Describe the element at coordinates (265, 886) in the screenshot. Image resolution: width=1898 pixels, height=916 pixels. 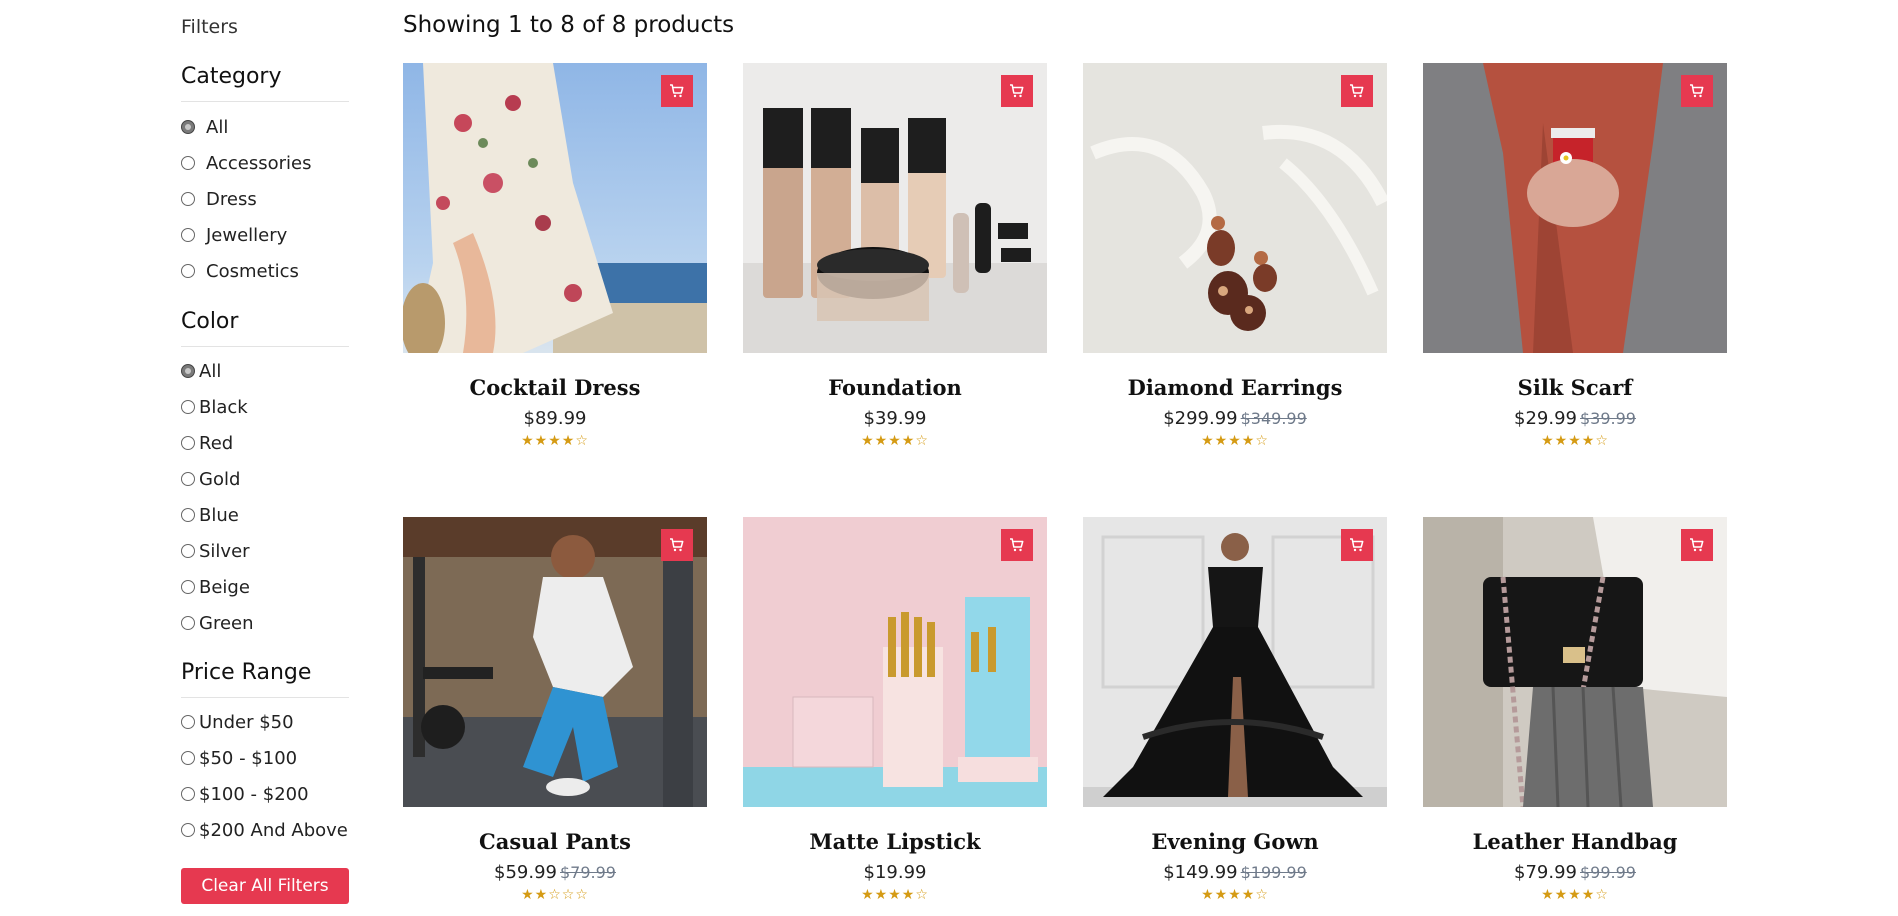
I see `clear-all-filters-button: Clear All Filters` at that location.